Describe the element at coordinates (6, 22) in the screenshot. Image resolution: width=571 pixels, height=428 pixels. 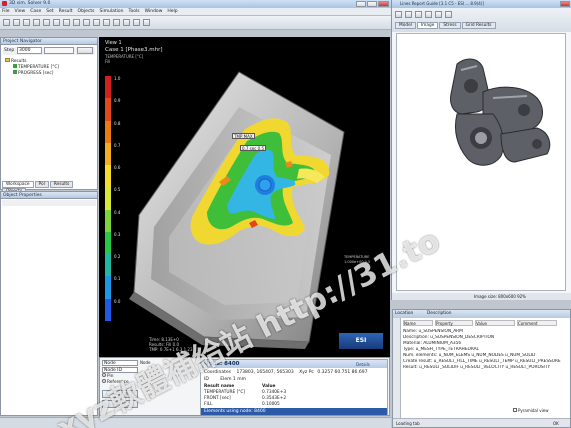
I see `new-icon` at that location.